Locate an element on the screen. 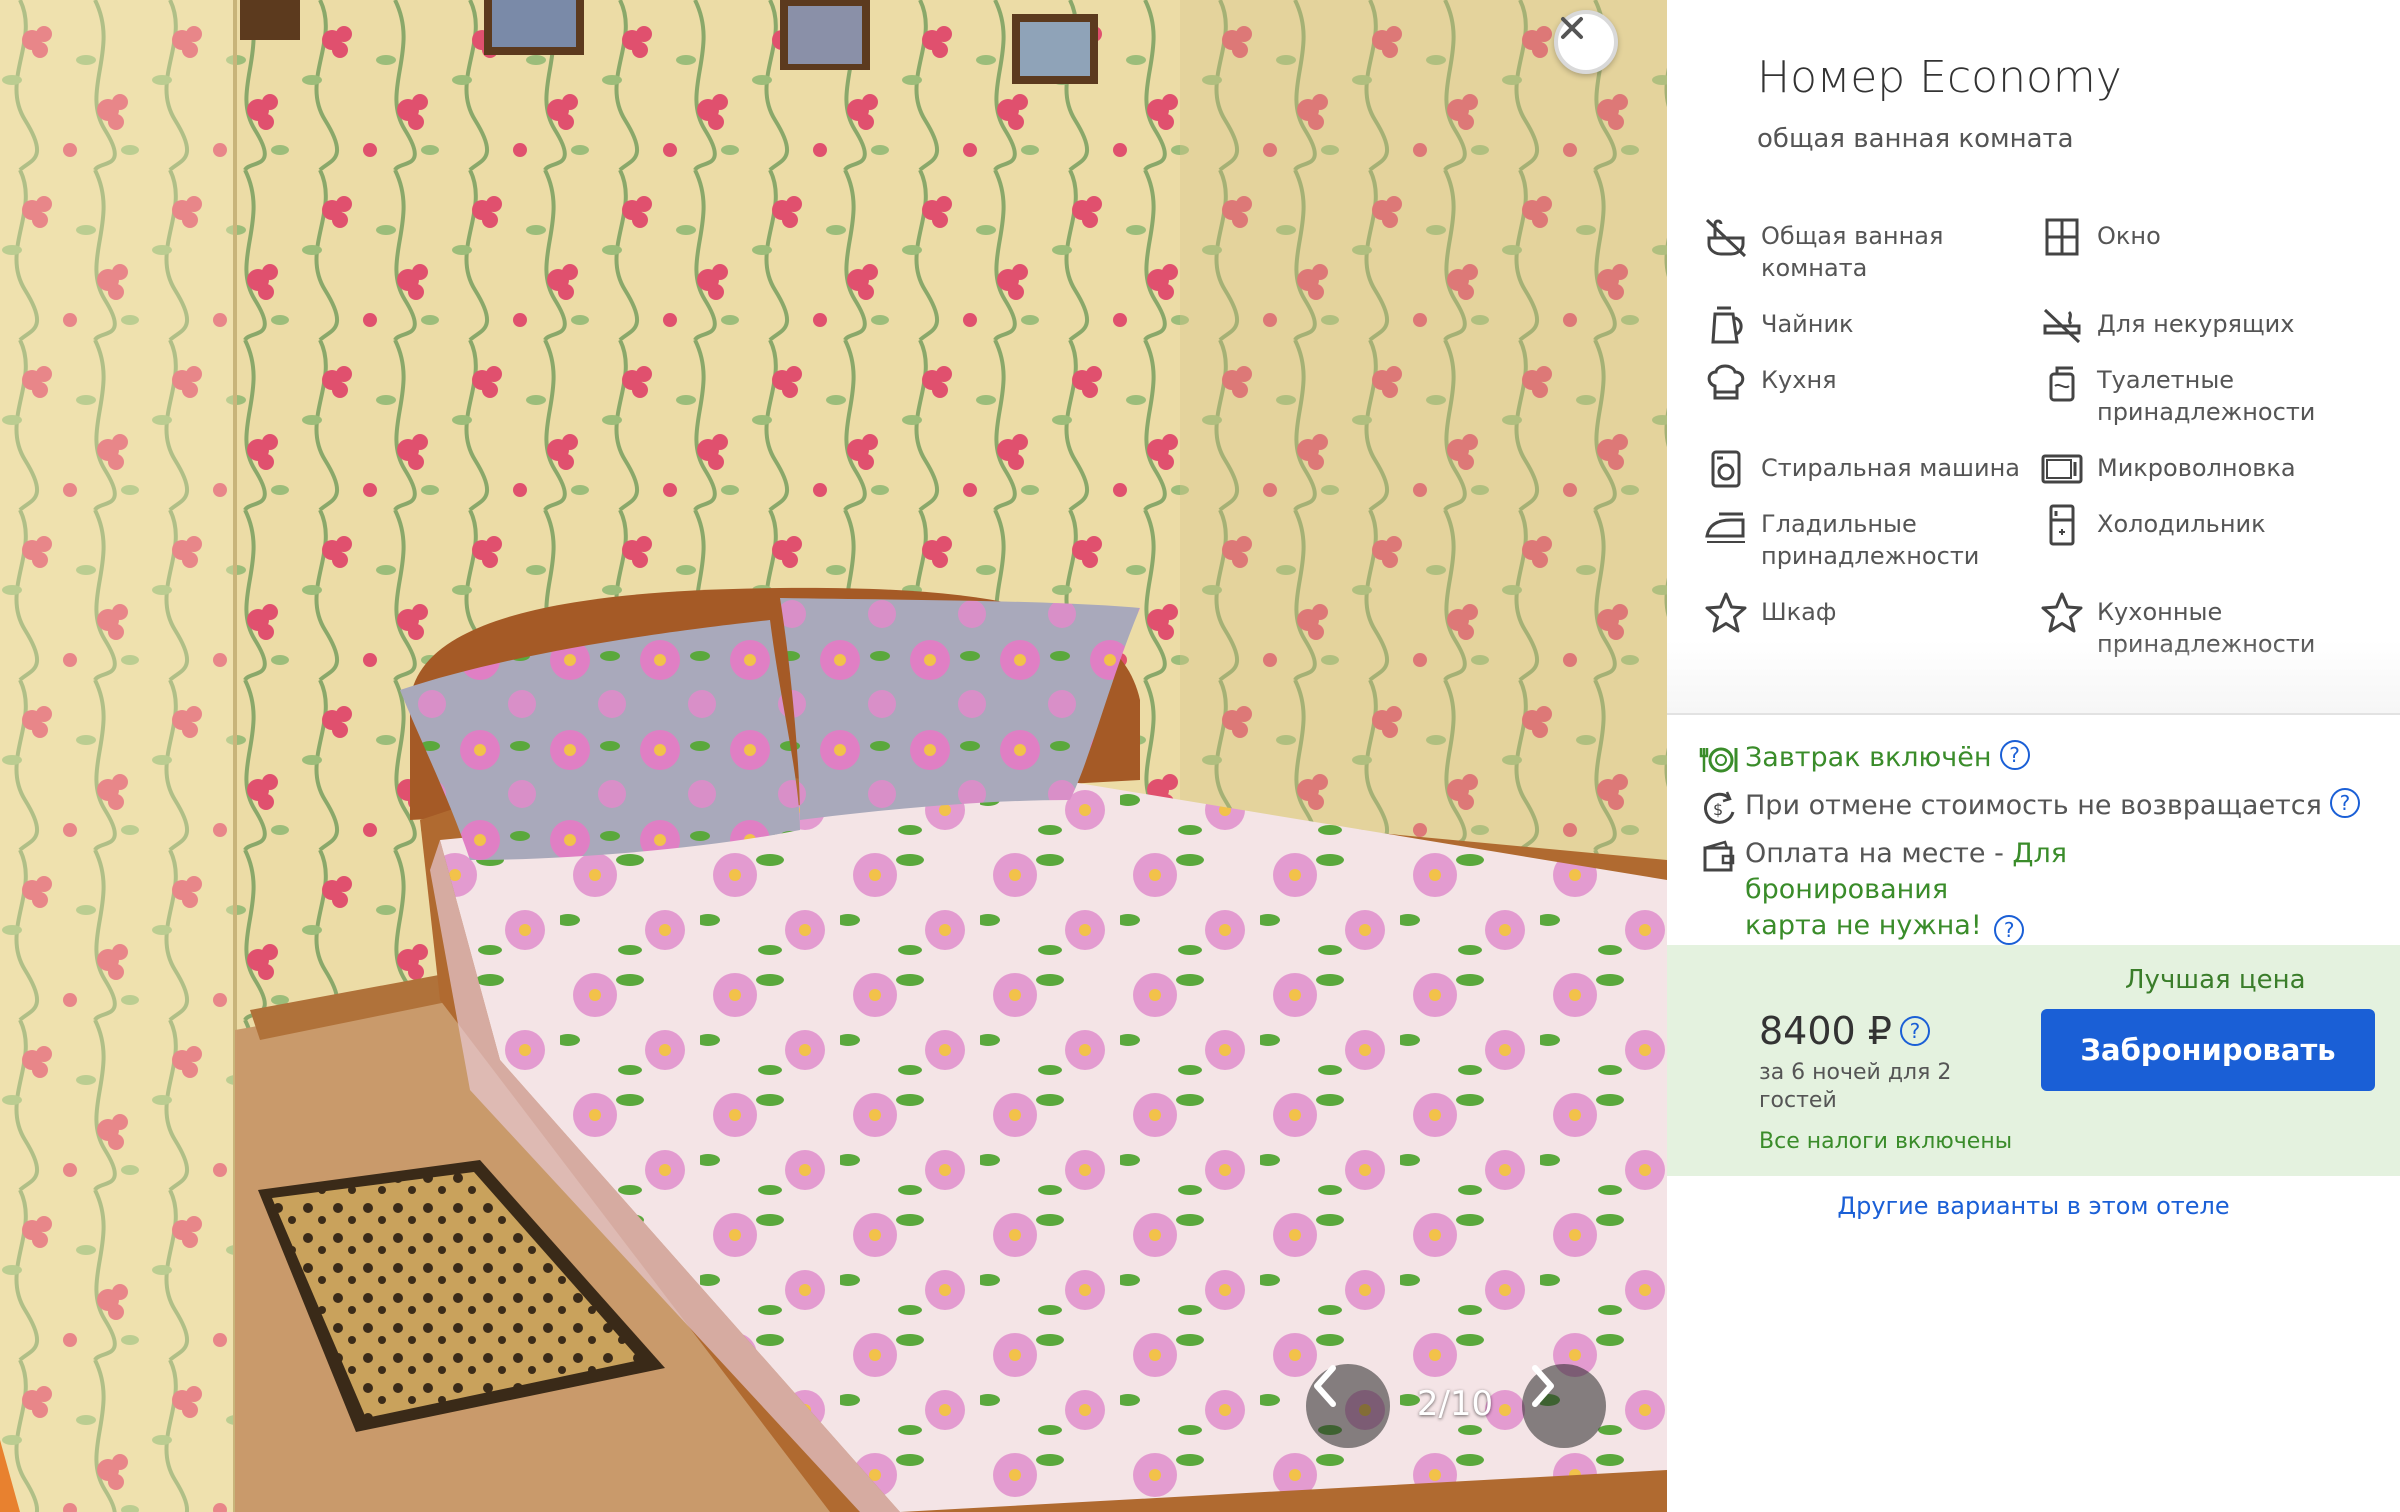 The height and width of the screenshot is (1512, 2400). amenity-iron: Гладильные принадлежности is located at coordinates (1868, 537).